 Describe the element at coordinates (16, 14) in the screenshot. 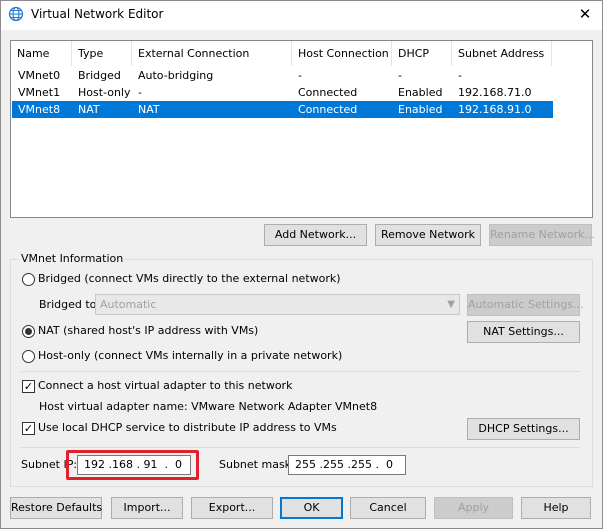

I see `network-globe-icon` at that location.